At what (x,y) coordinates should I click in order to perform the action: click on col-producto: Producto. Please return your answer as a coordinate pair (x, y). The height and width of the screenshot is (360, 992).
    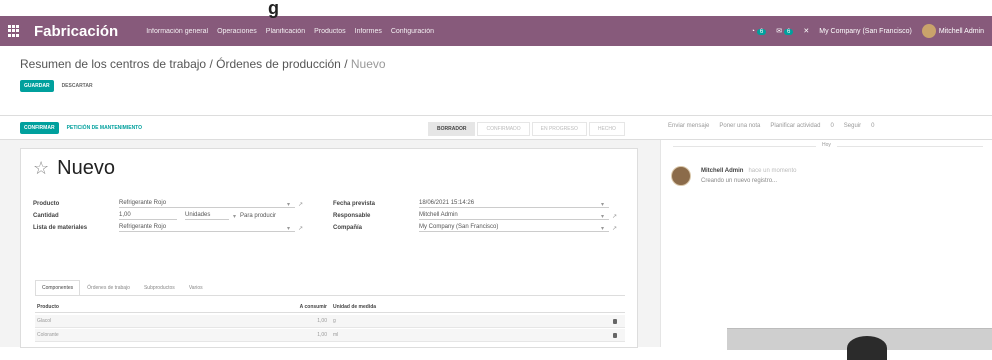
    Looking at the image, I should click on (151, 307).